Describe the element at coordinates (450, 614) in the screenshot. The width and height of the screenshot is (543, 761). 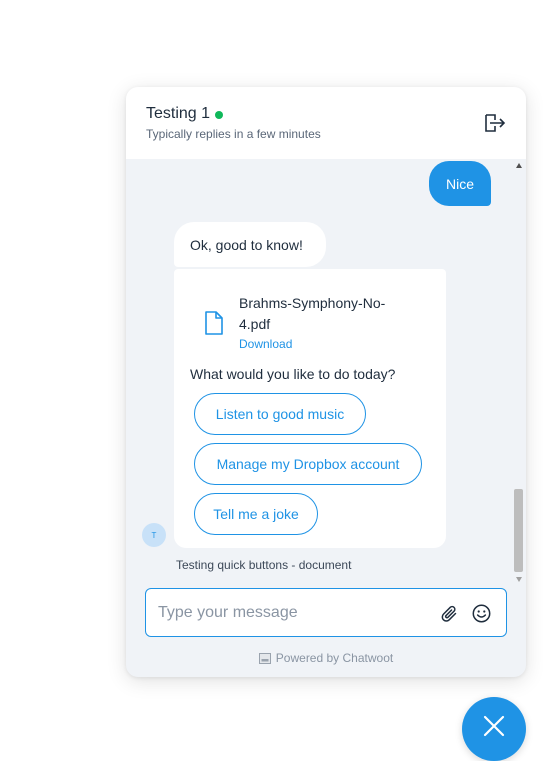
I see `paperclip-icon` at that location.